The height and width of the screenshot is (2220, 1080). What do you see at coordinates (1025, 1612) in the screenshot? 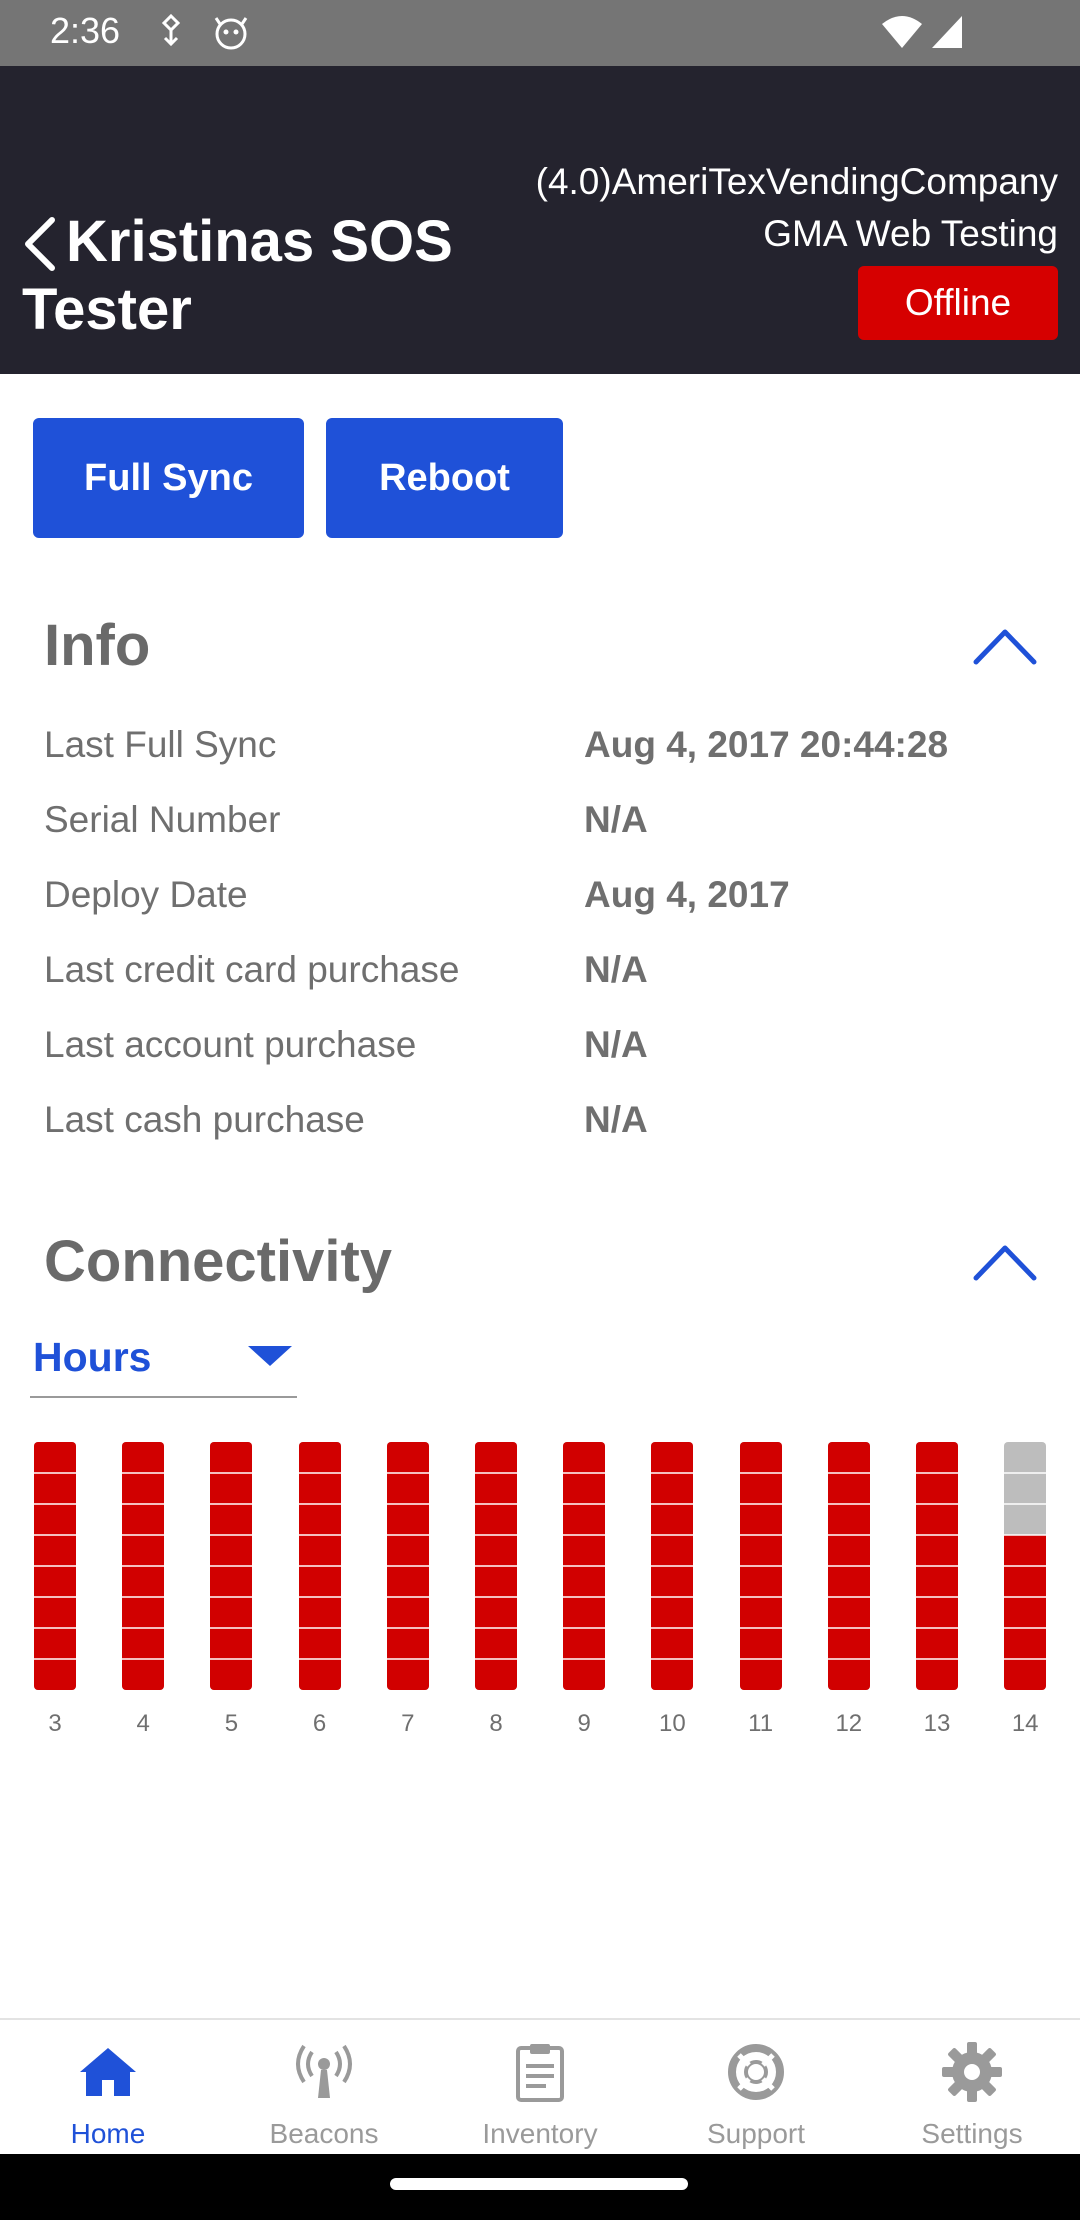
I see `connectivity-bar-fill` at bounding box center [1025, 1612].